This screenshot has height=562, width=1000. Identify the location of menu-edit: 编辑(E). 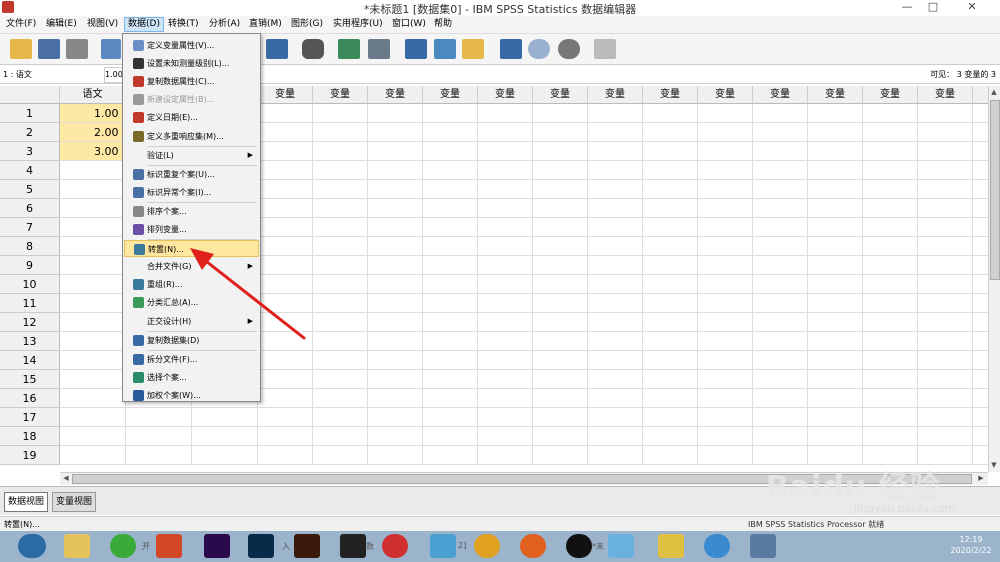
(61, 24).